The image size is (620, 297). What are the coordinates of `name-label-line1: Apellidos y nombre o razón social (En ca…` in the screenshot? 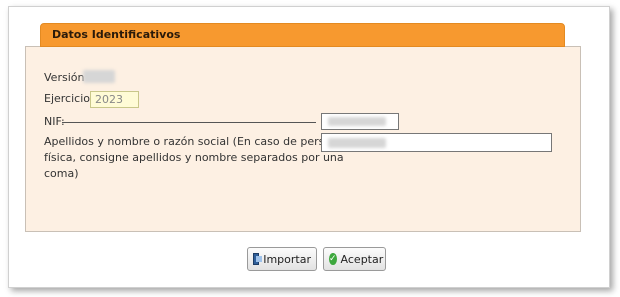 It's located at (194, 141).